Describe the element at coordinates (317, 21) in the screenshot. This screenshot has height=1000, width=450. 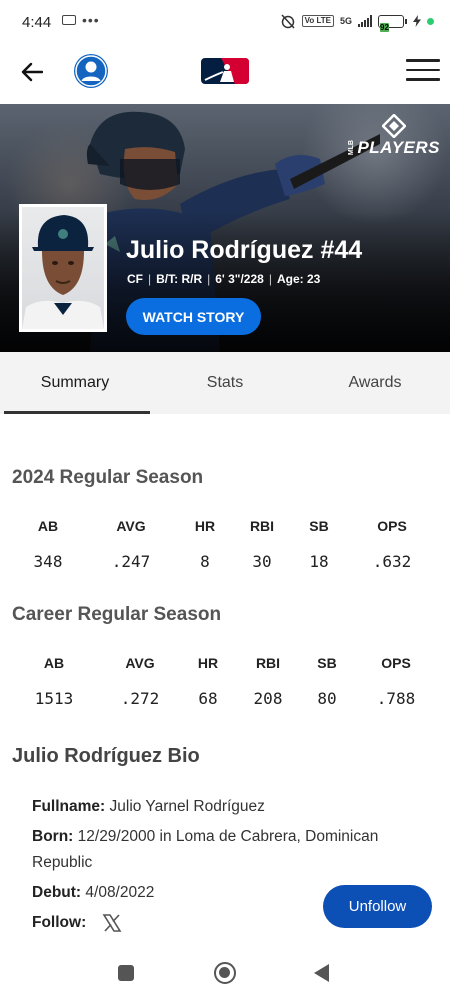
I see `volte-icon: Vo LTE` at that location.